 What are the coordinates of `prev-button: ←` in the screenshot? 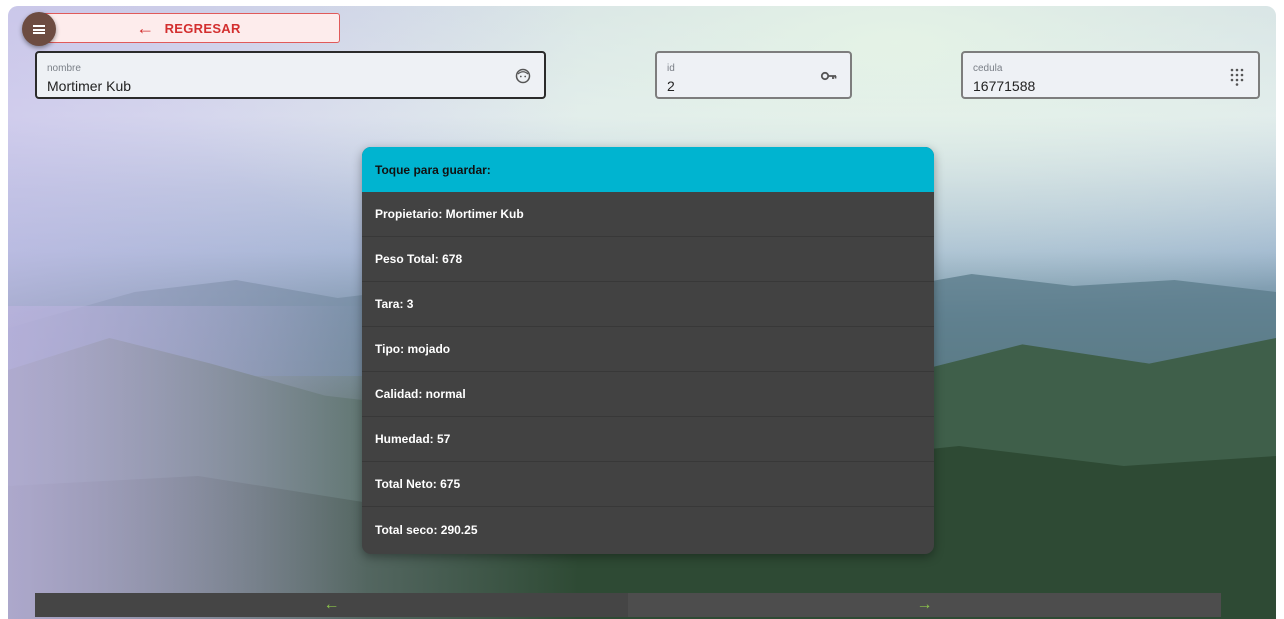 It's located at (331, 605).